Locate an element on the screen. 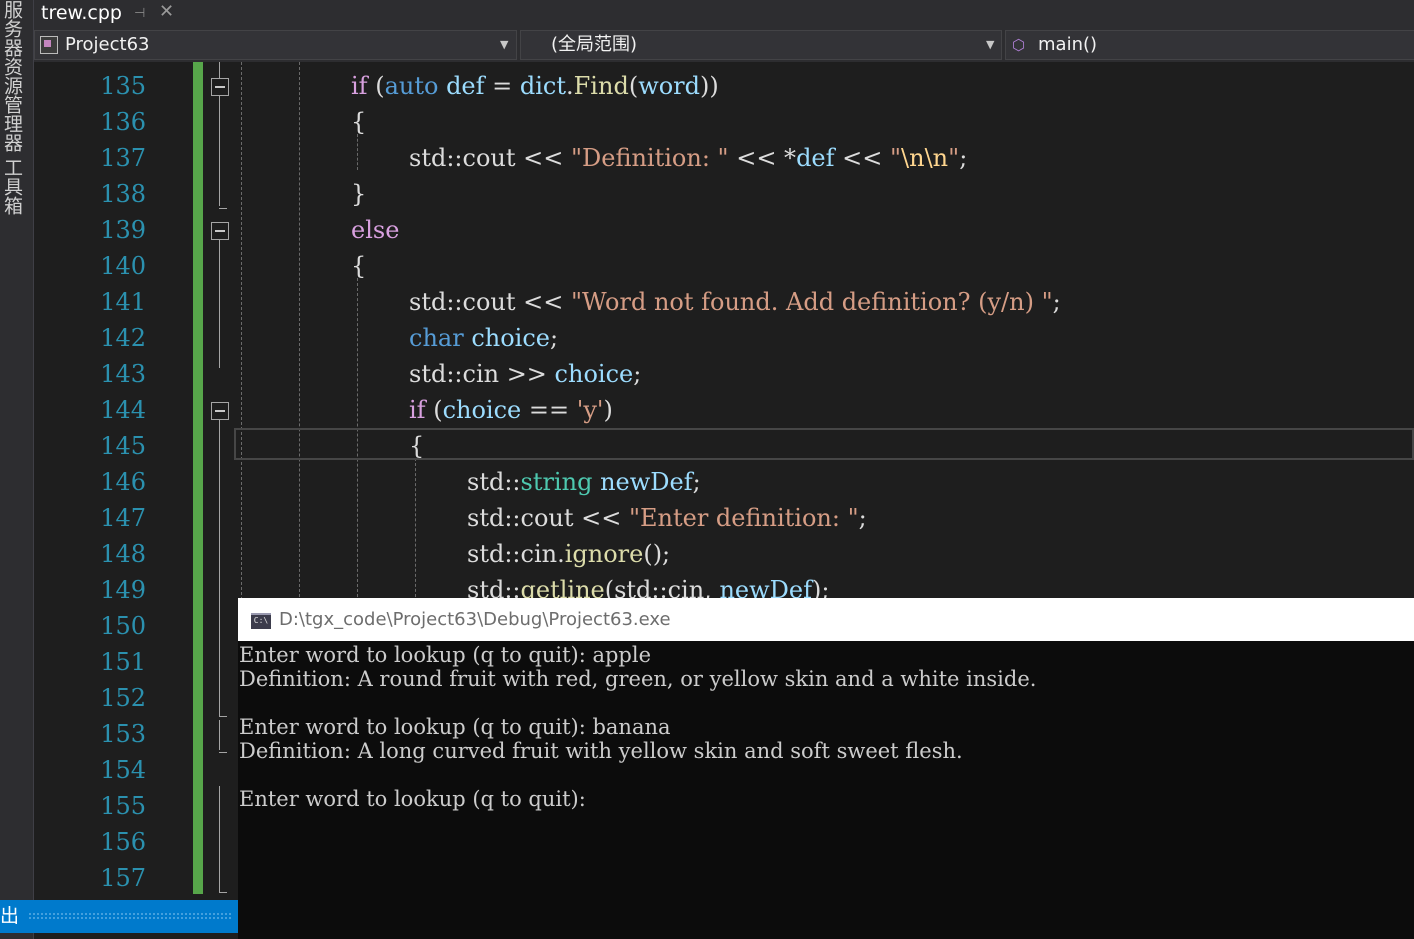 The height and width of the screenshot is (939, 1414). function-dropdown: ⬡ main() is located at coordinates (1209, 45).